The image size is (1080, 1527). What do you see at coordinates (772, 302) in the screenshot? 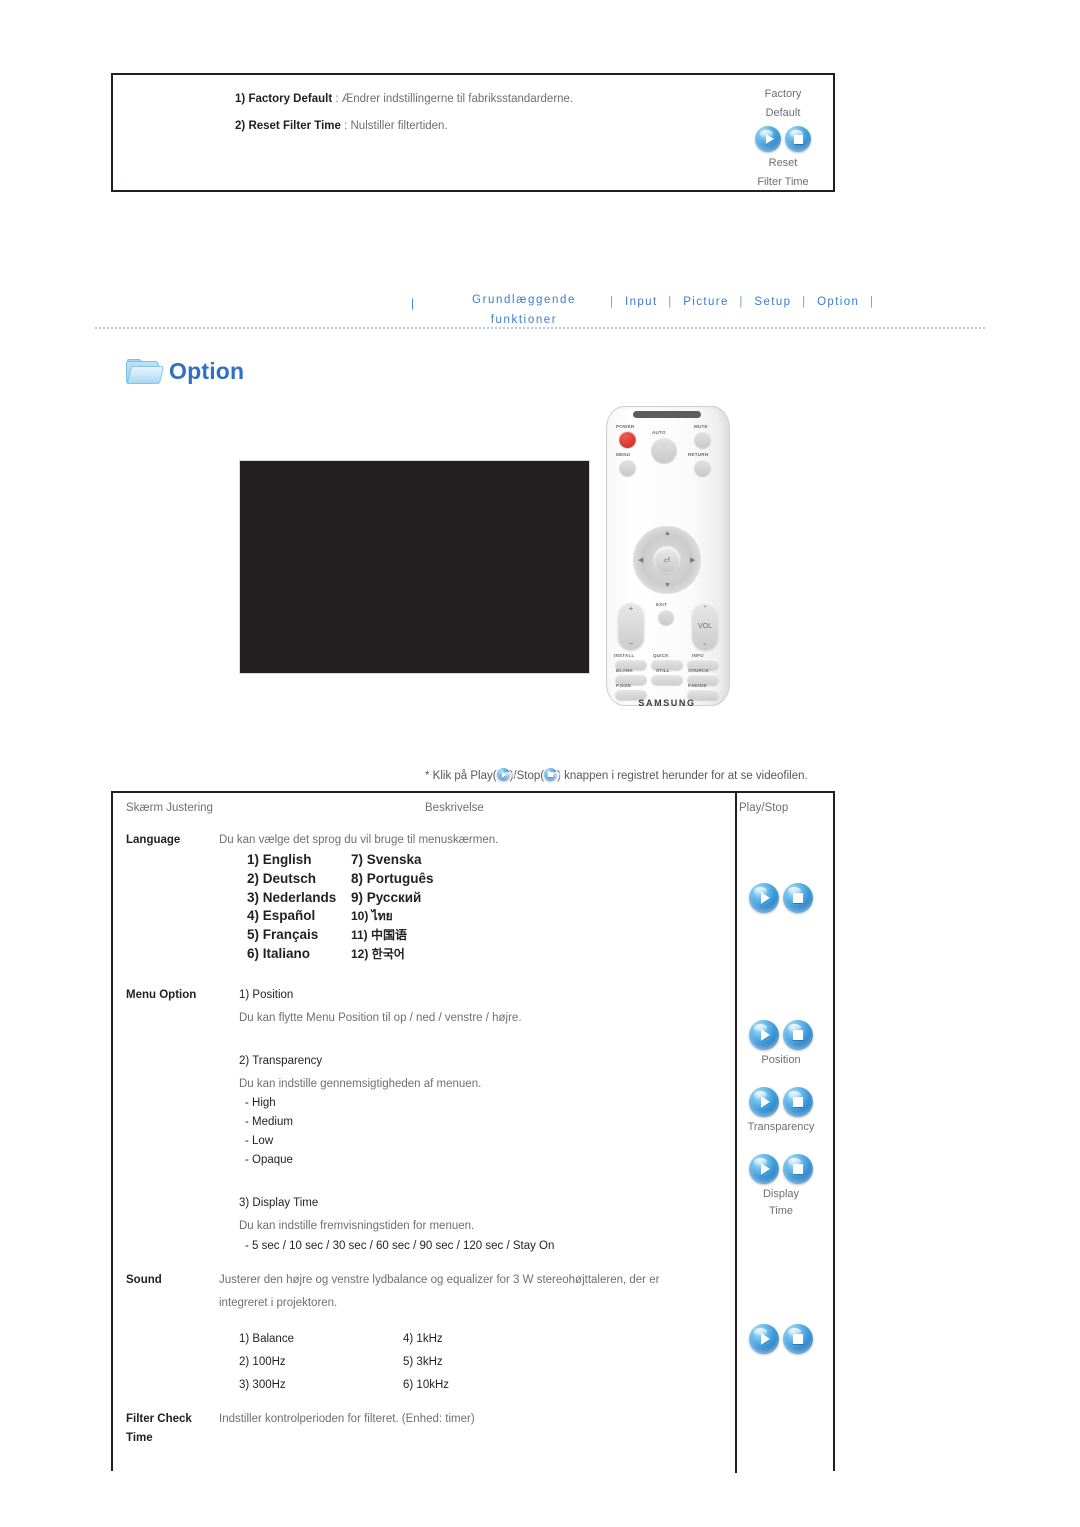
I see `nav-tab-setup: Setup` at bounding box center [772, 302].